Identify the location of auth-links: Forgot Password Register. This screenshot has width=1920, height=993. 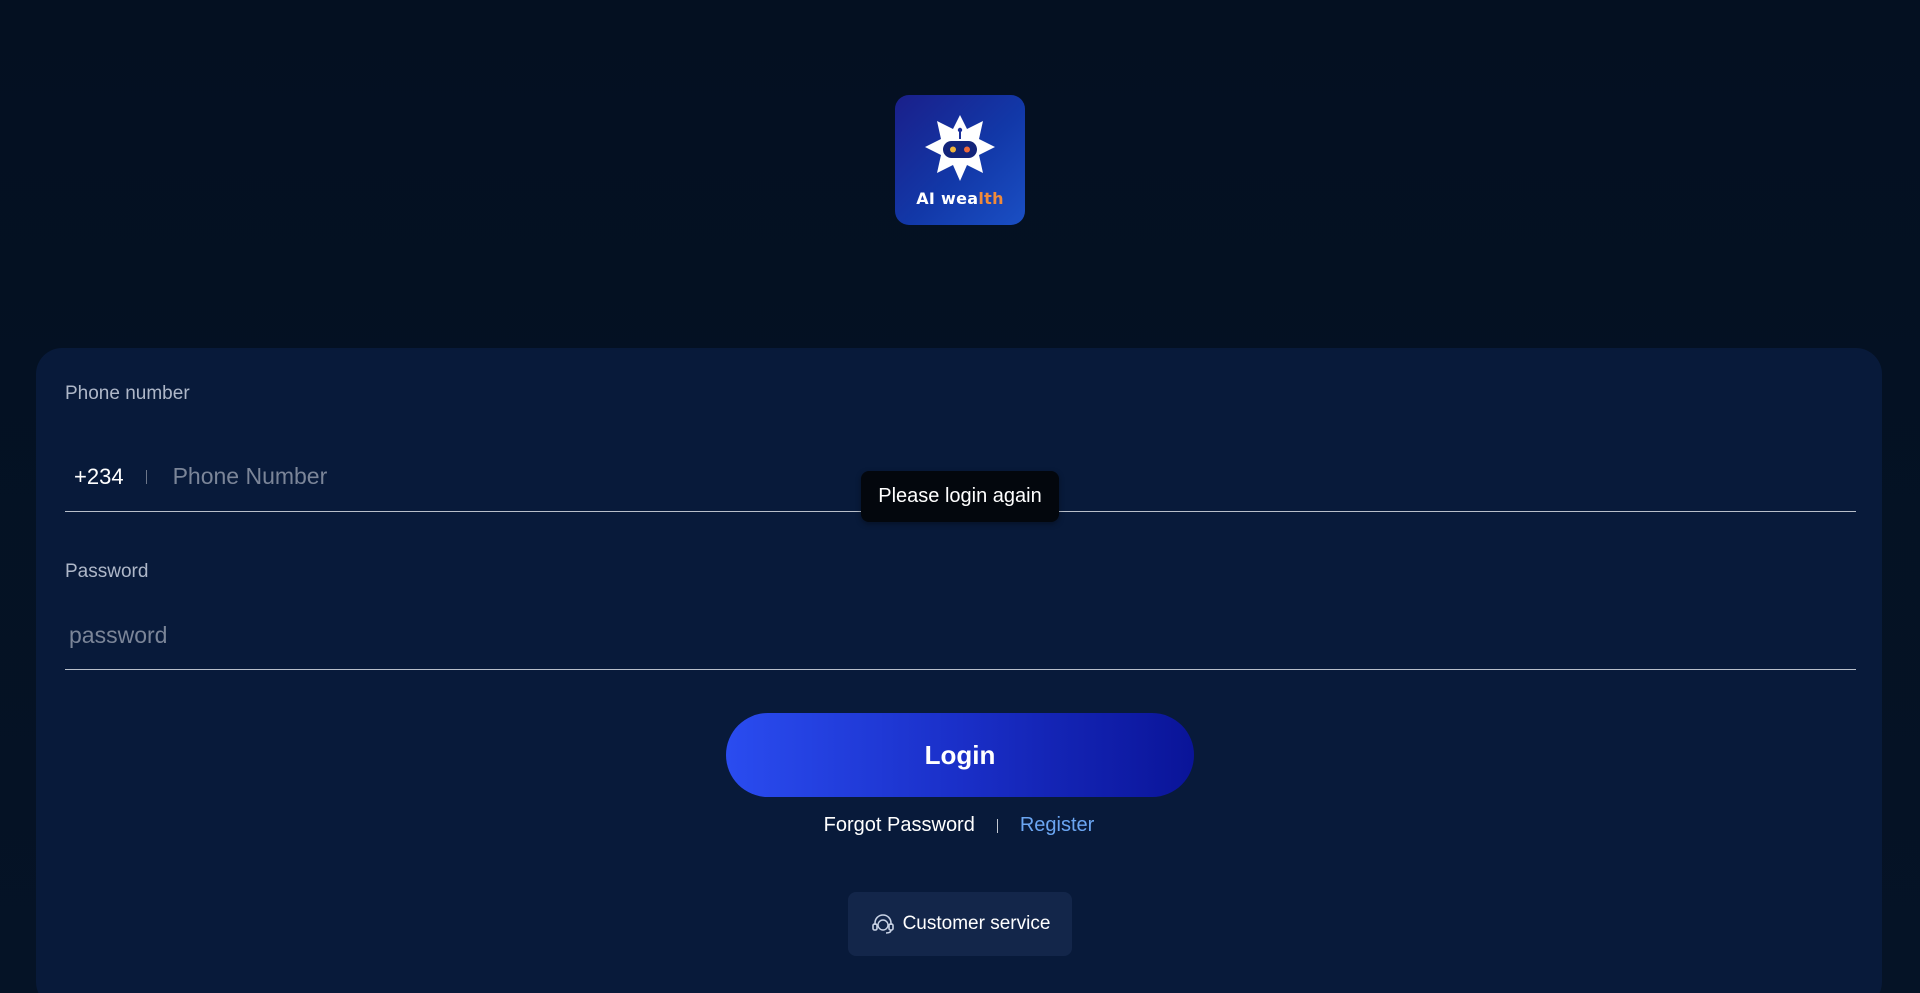
(959, 825).